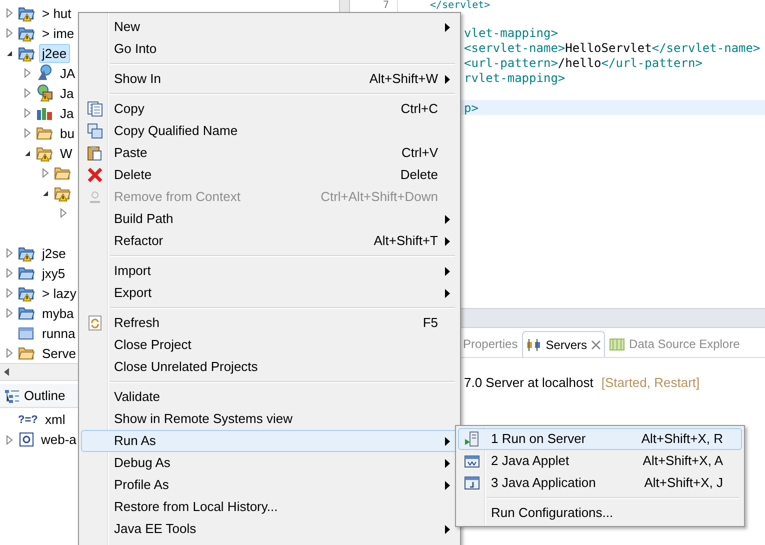 This screenshot has height=545, width=765. I want to click on tree-item: xml, so click(55, 420).